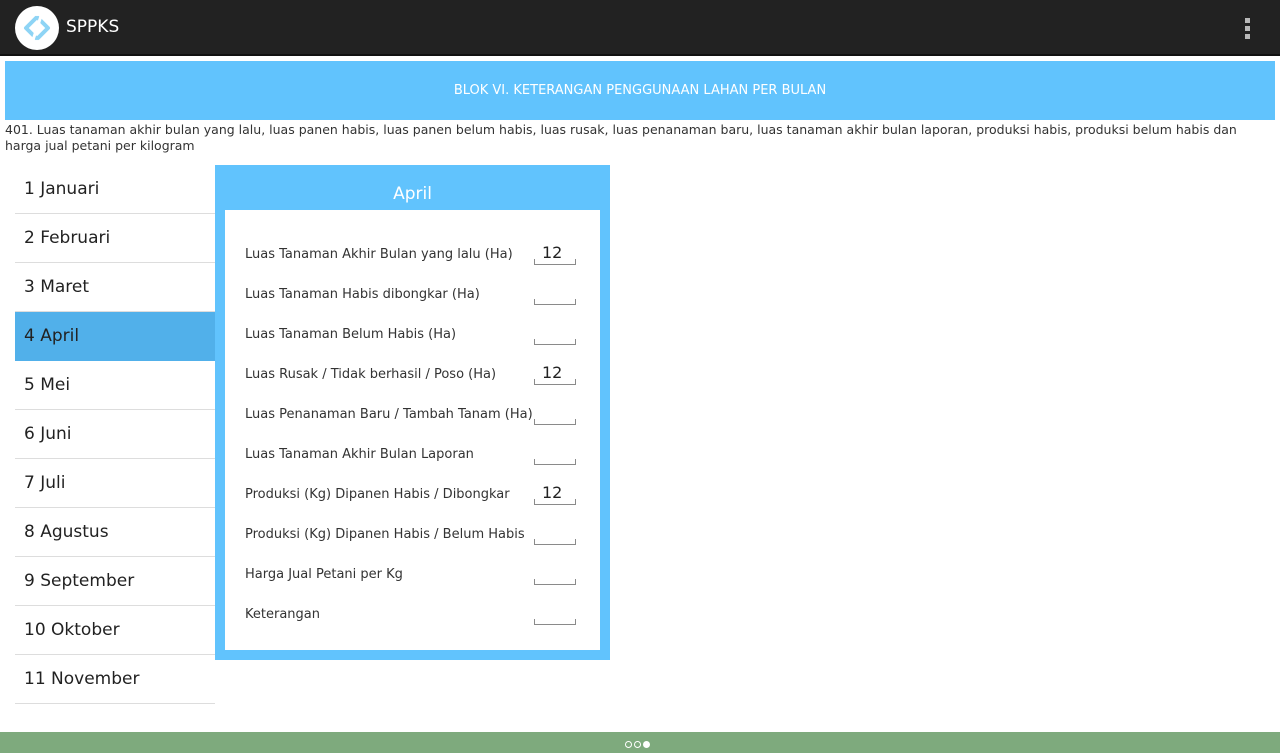  I want to click on app-logo-icon, so click(37, 28).